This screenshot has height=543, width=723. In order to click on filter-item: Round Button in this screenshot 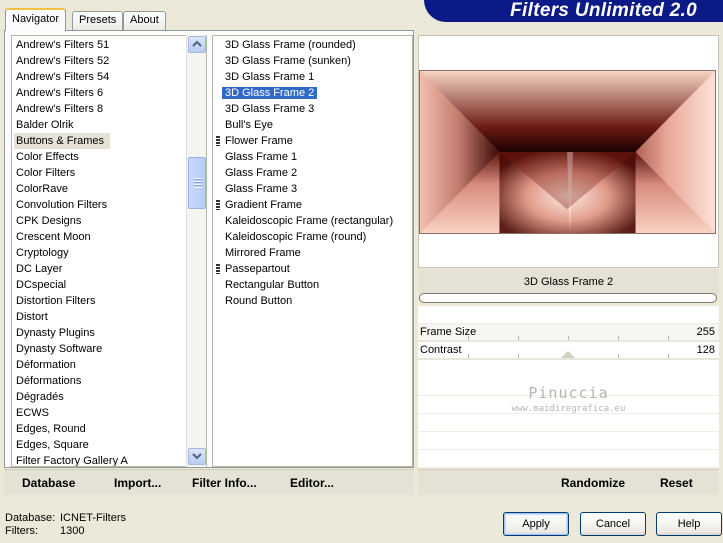, I will do `click(312, 301)`.